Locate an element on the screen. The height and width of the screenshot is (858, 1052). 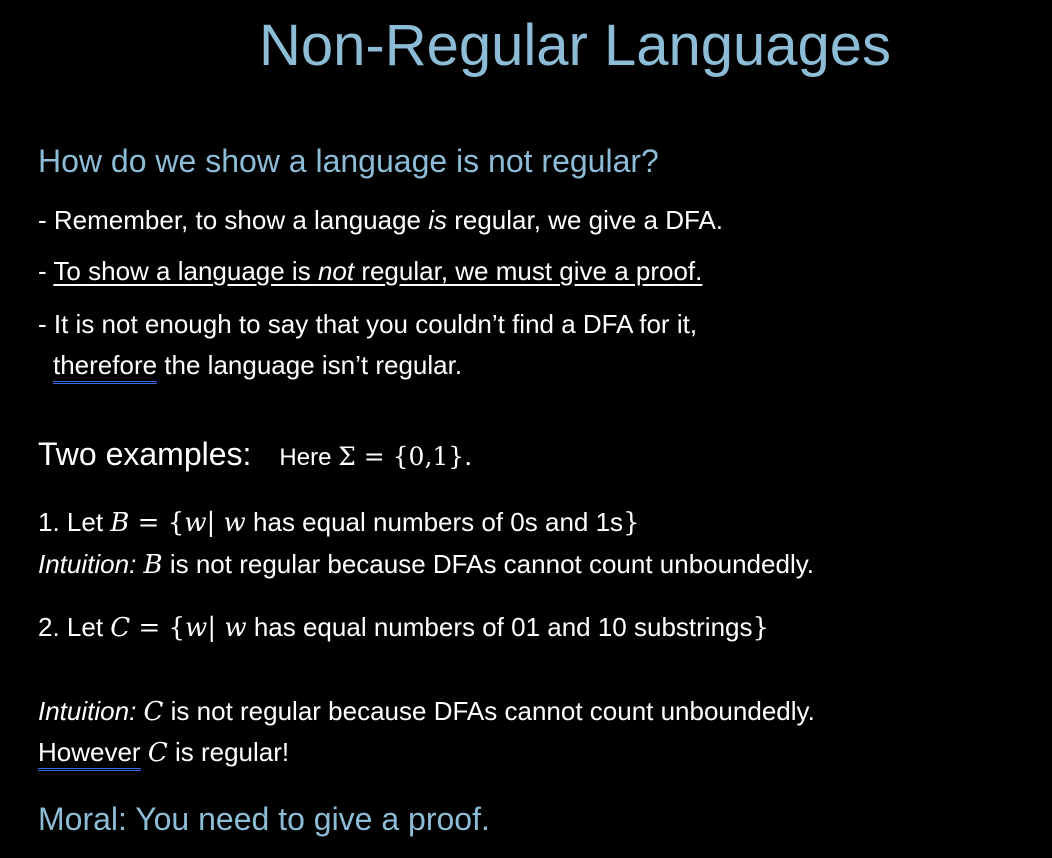
however-word: However is located at coordinates (89, 754).